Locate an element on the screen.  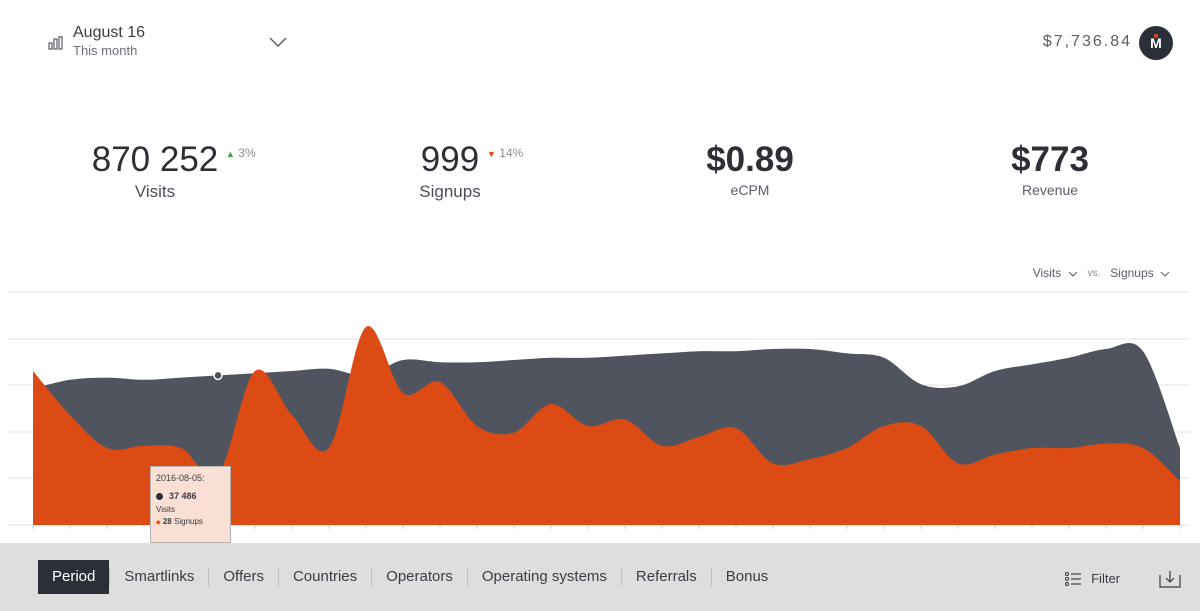
tab-countries: Countries is located at coordinates (325, 577).